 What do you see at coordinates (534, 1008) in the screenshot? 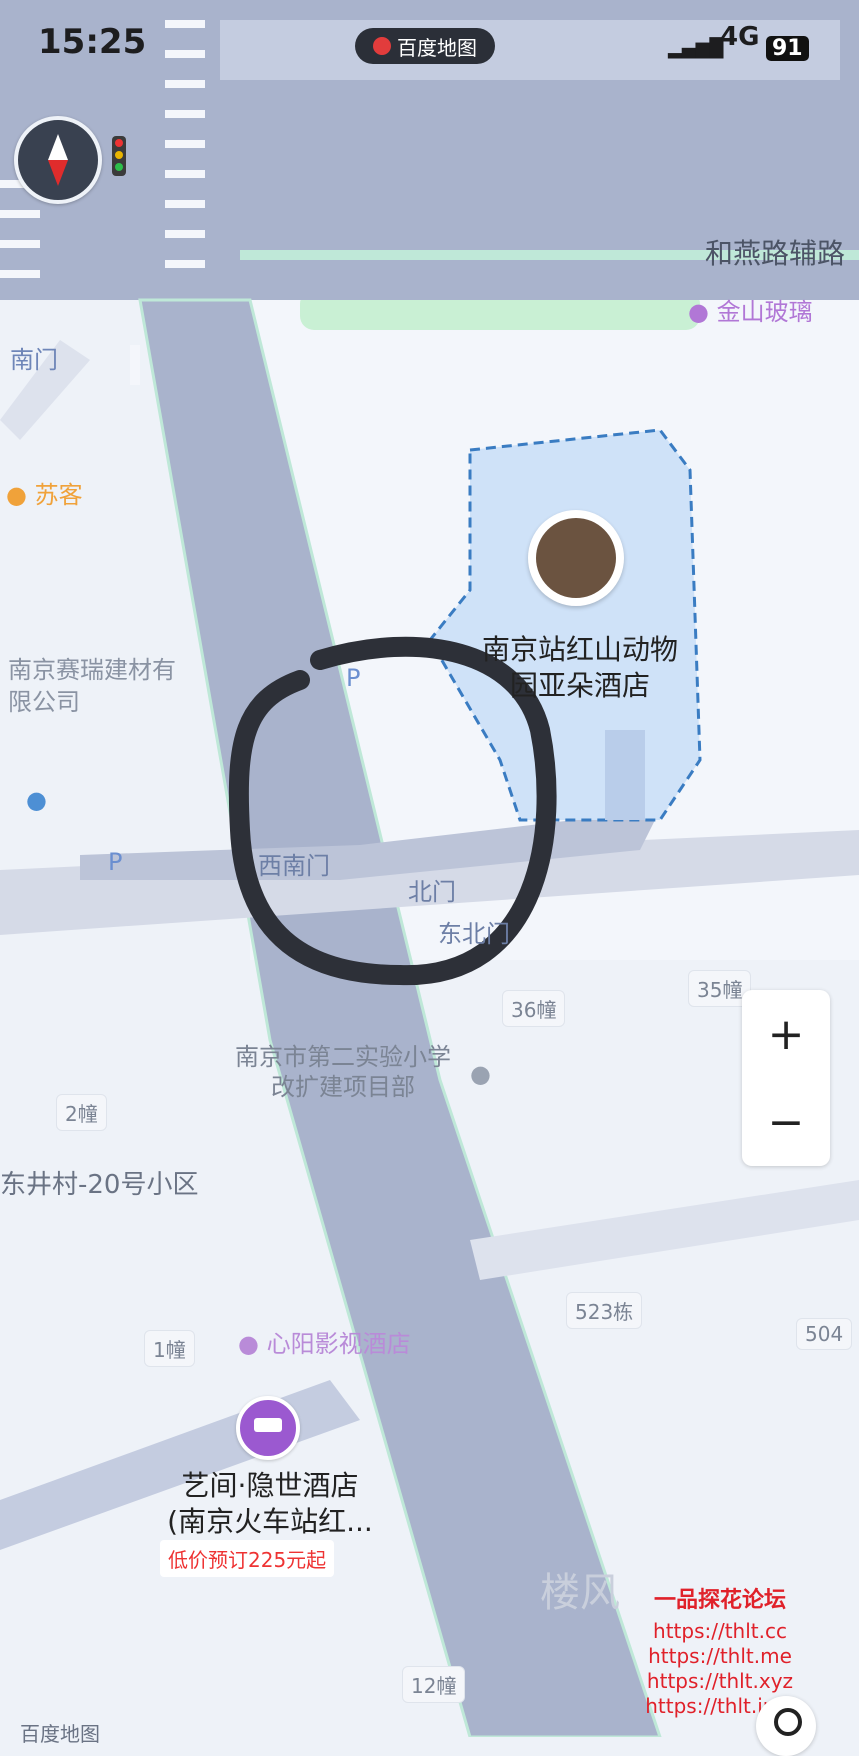
I see `building-36: 36幢` at bounding box center [534, 1008].